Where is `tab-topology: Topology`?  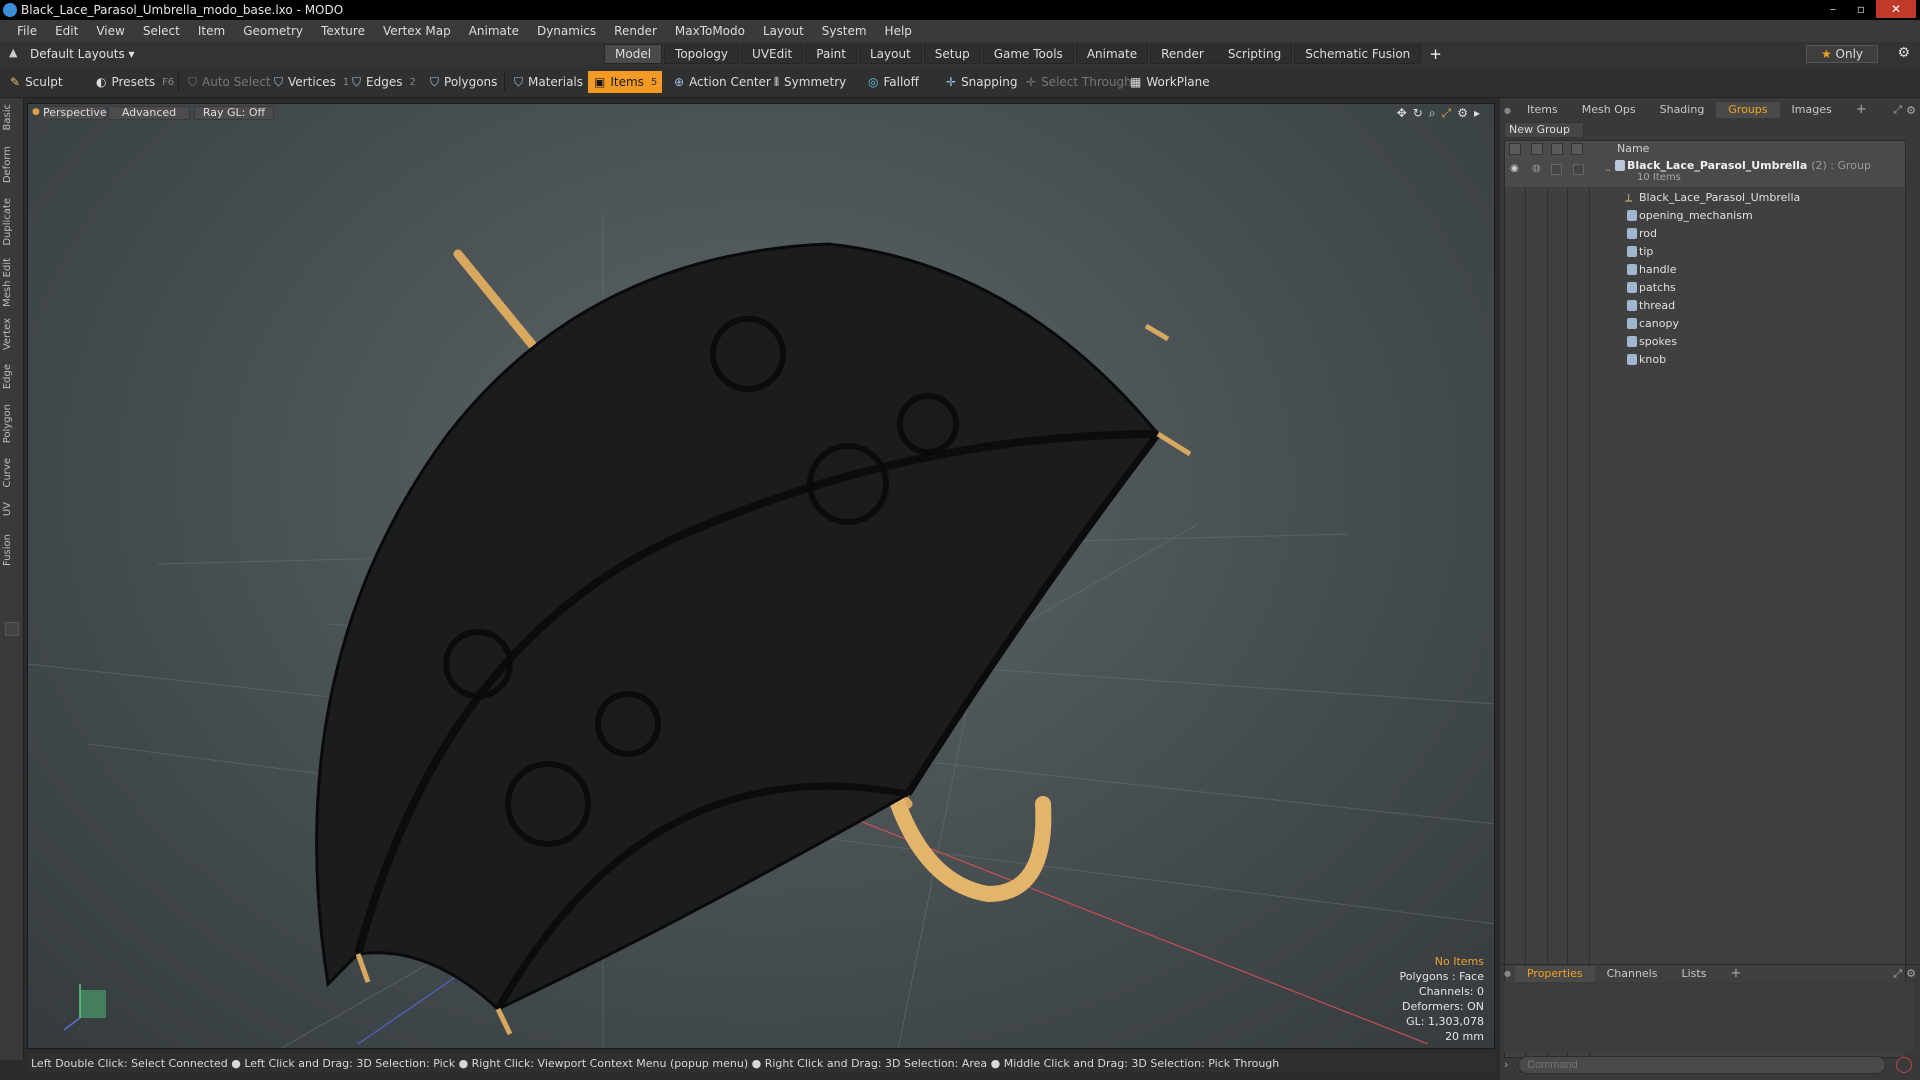 tab-topology: Topology is located at coordinates (702, 54).